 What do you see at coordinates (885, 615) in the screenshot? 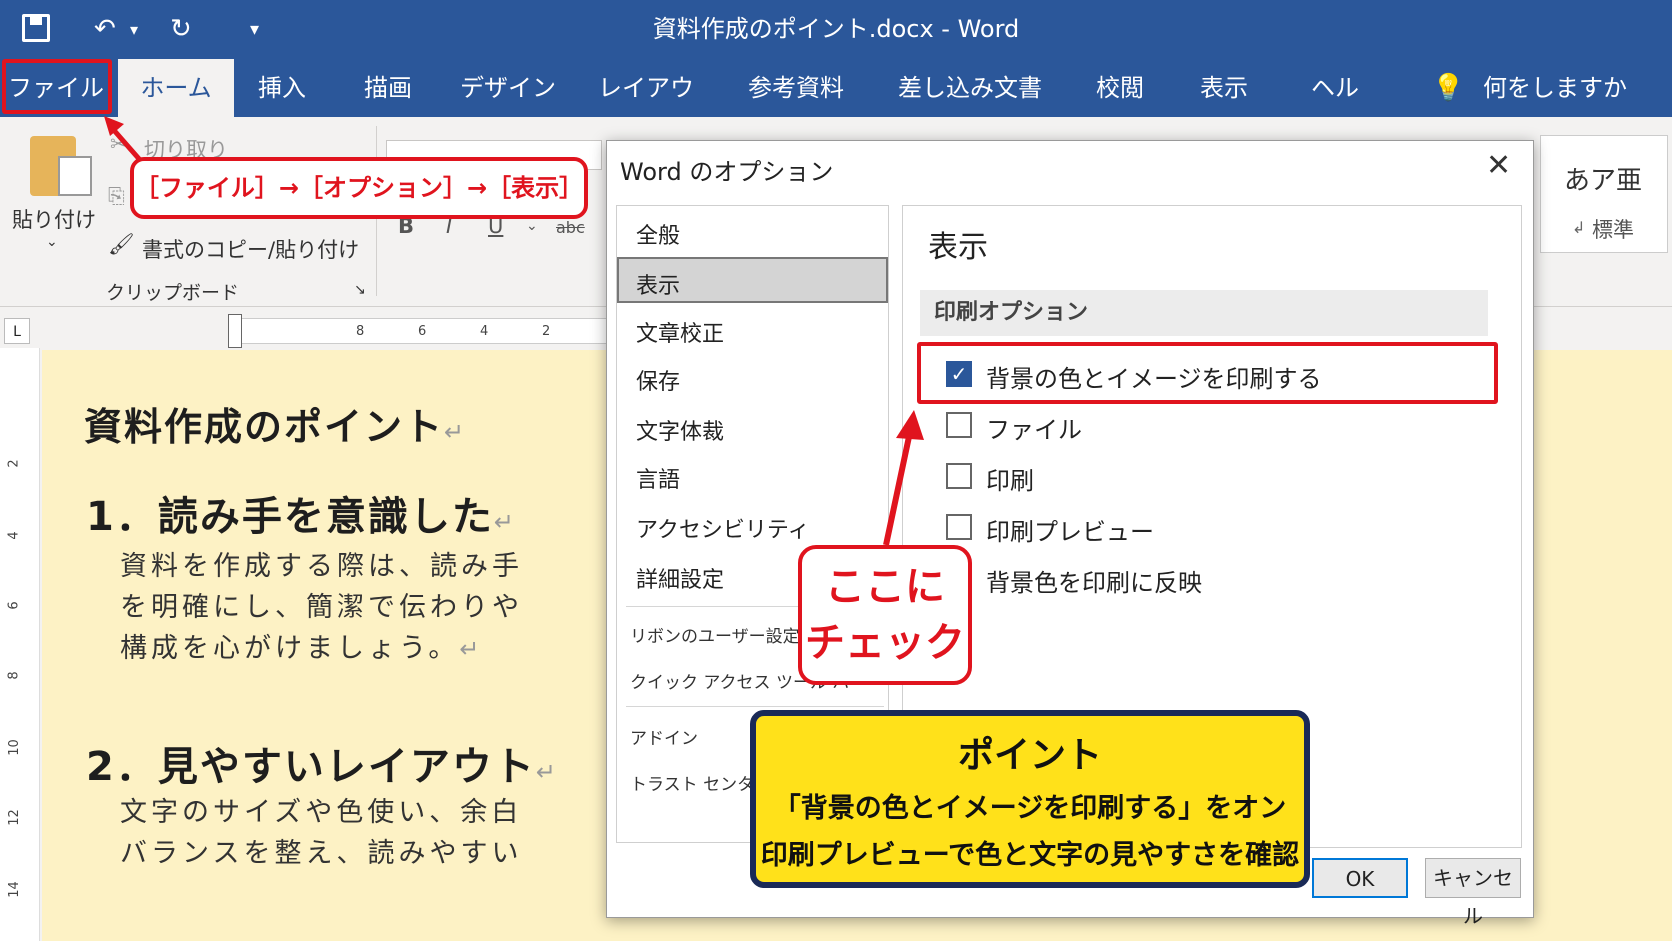
I see `check-here-callout: ここに チェック` at bounding box center [885, 615].